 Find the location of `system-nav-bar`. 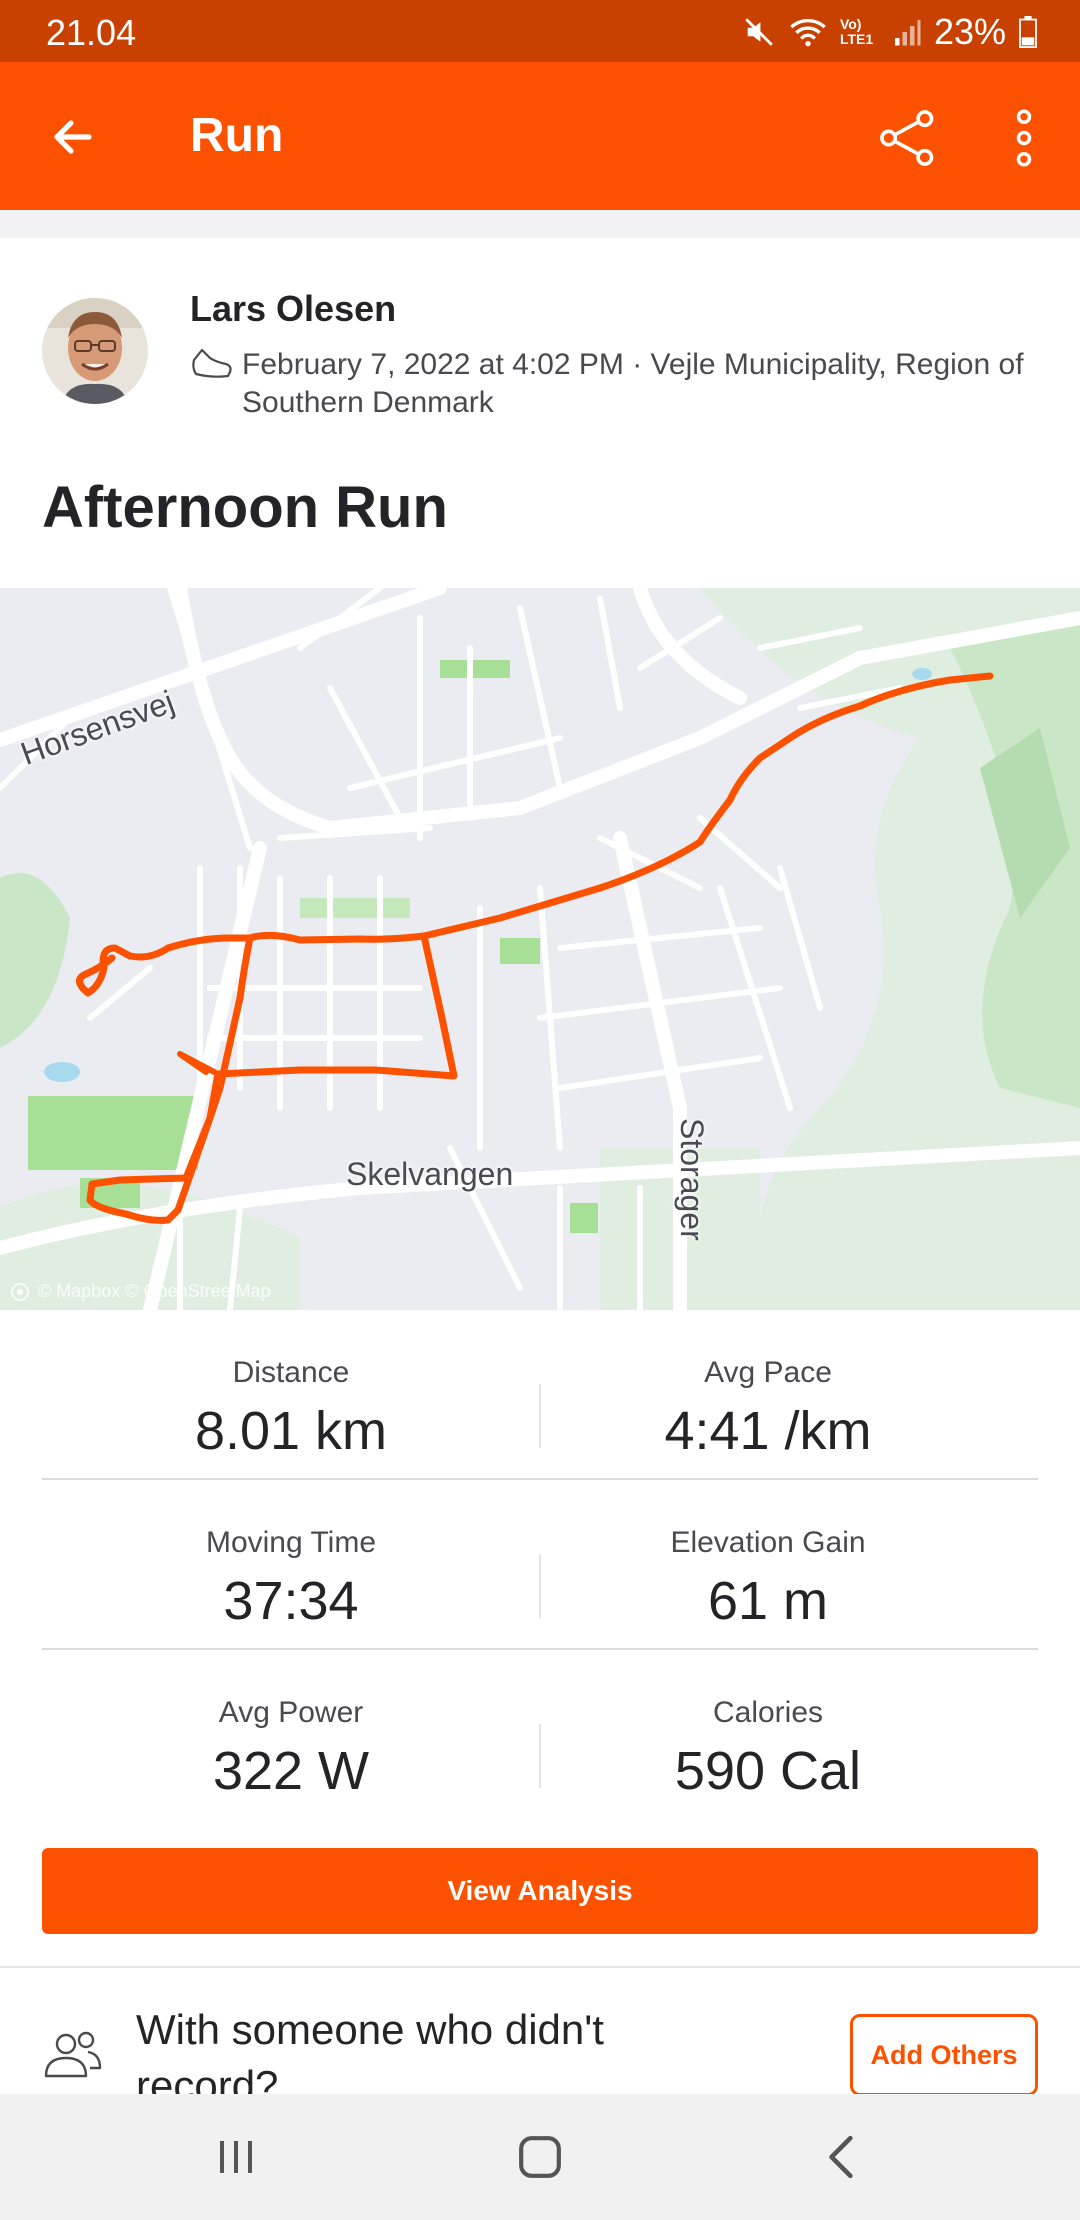

system-nav-bar is located at coordinates (540, 2157).